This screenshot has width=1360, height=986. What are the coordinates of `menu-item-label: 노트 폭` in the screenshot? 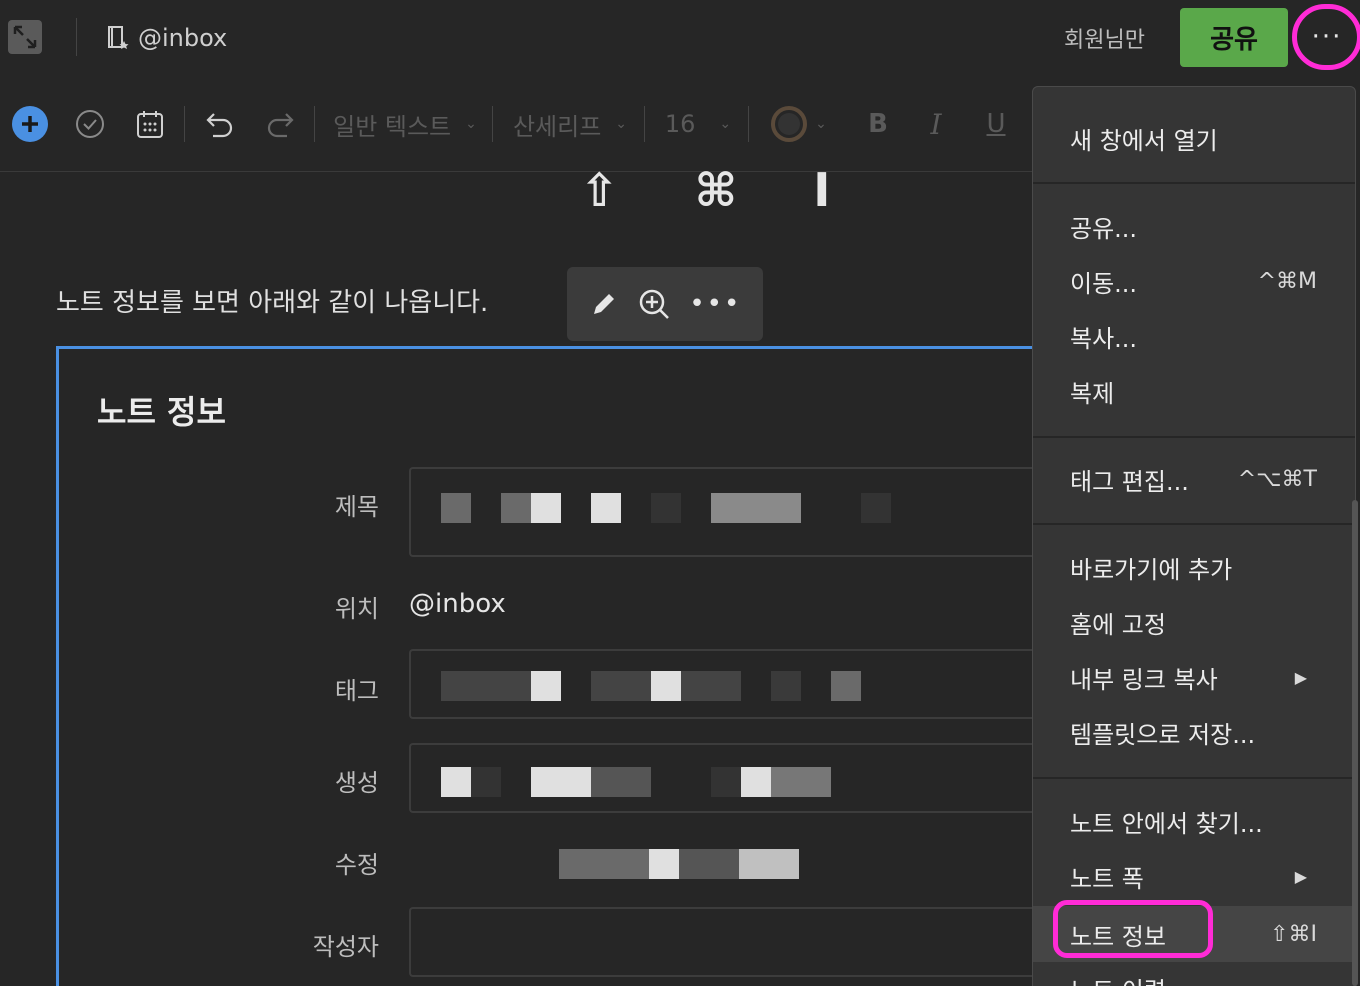 It's located at (1107, 878).